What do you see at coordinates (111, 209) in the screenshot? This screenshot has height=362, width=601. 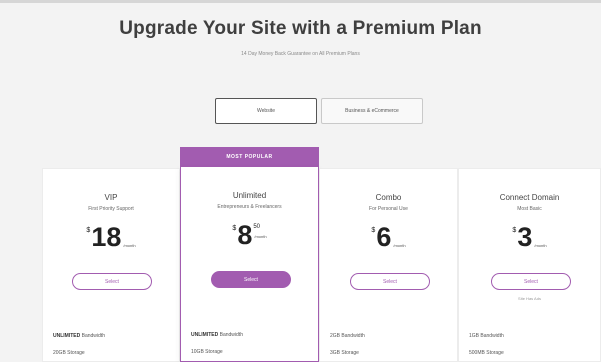 I see `plan-description: First Priority Support` at bounding box center [111, 209].